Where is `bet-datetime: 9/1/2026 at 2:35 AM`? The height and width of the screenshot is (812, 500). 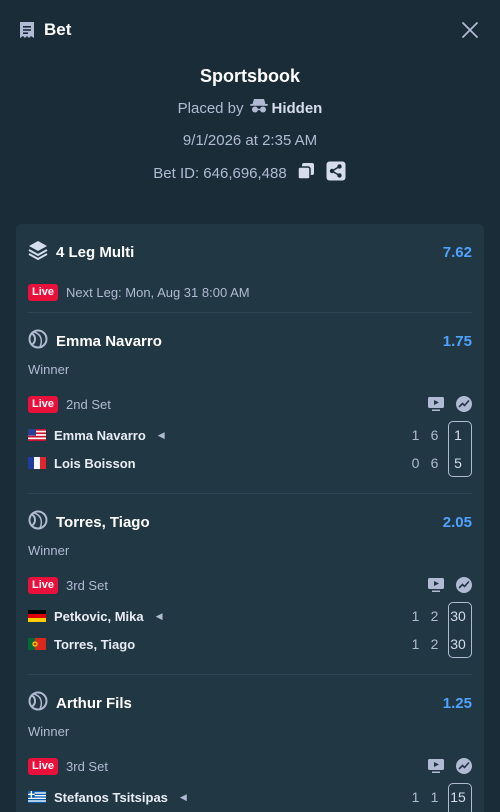 bet-datetime: 9/1/2026 at 2:35 AM is located at coordinates (250, 140).